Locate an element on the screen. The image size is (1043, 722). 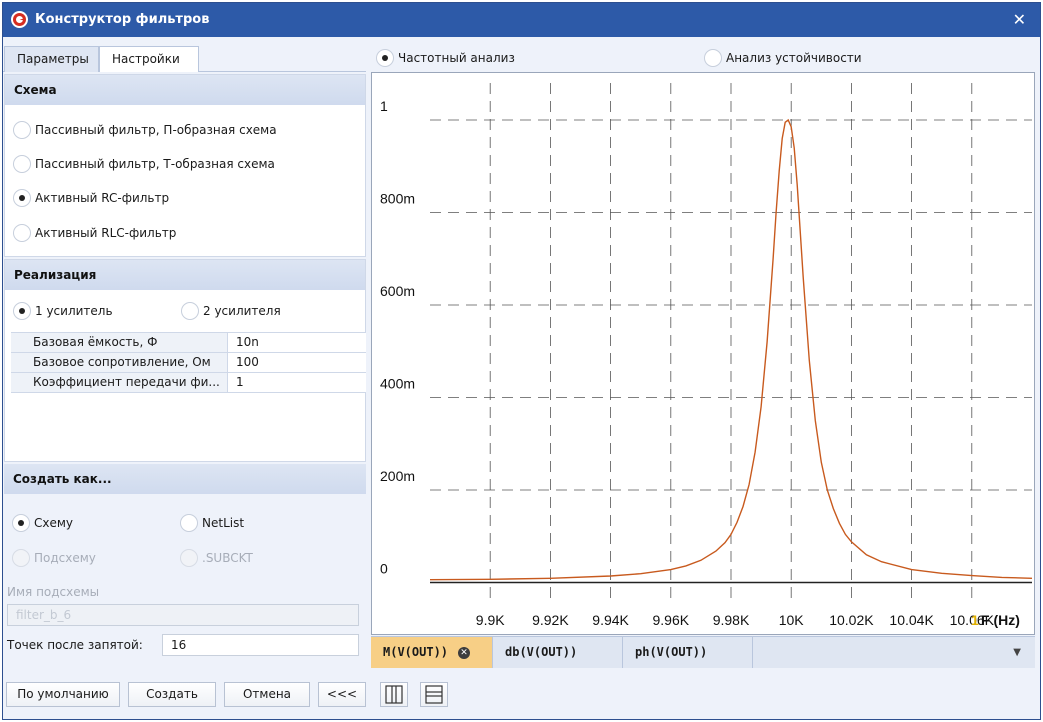
radio-label: Схему is located at coordinates (54, 523).